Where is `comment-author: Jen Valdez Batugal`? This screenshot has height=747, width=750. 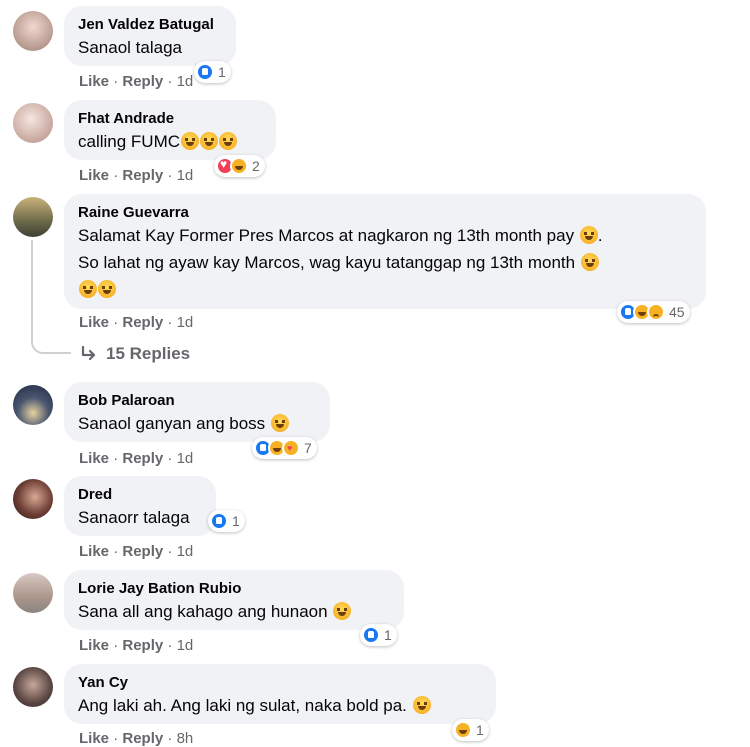 comment-author: Jen Valdez Batugal is located at coordinates (150, 24).